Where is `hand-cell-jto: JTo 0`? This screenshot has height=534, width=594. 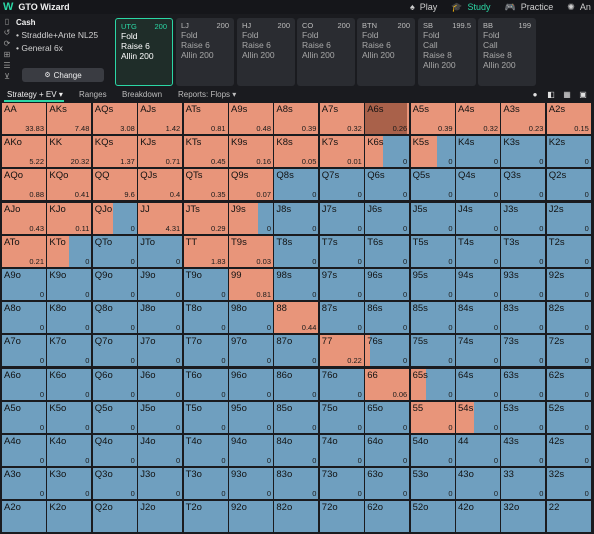
hand-cell-jto: JTo 0 is located at coordinates (160, 251).